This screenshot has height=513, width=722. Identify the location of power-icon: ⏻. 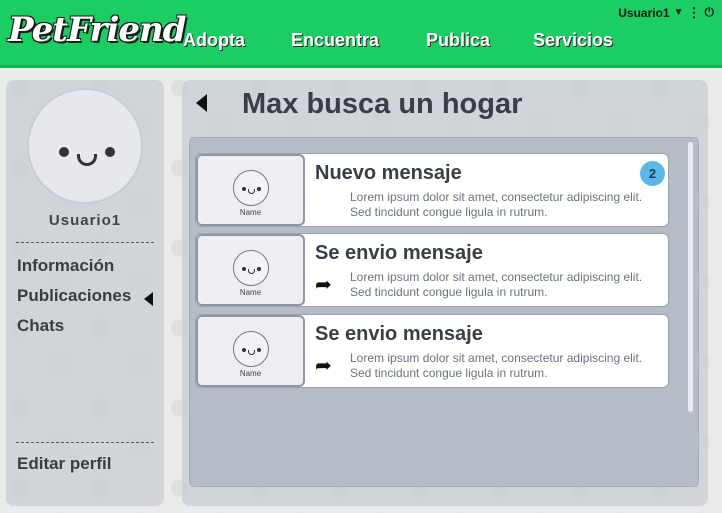
(710, 12).